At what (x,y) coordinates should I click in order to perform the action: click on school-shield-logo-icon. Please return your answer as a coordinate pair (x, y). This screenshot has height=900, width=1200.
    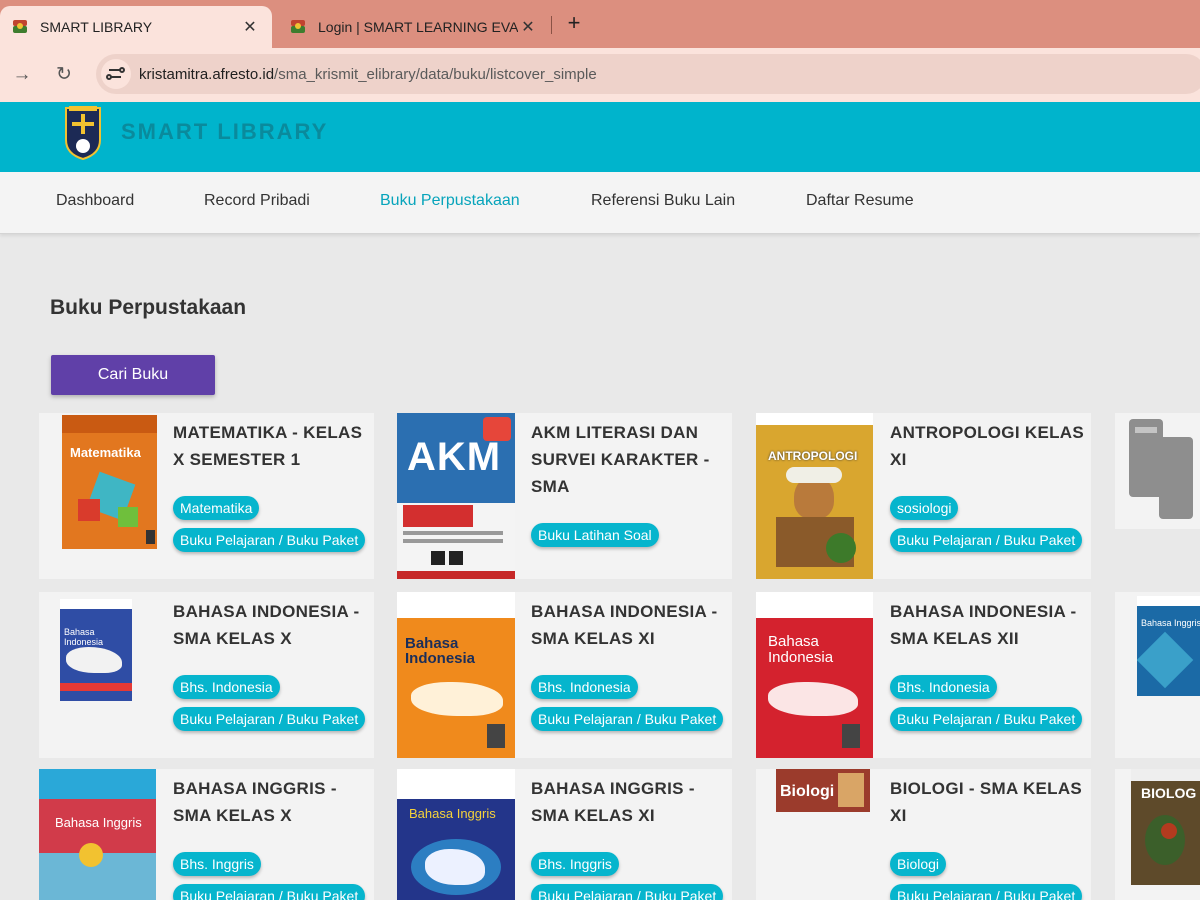
    Looking at the image, I should click on (83, 133).